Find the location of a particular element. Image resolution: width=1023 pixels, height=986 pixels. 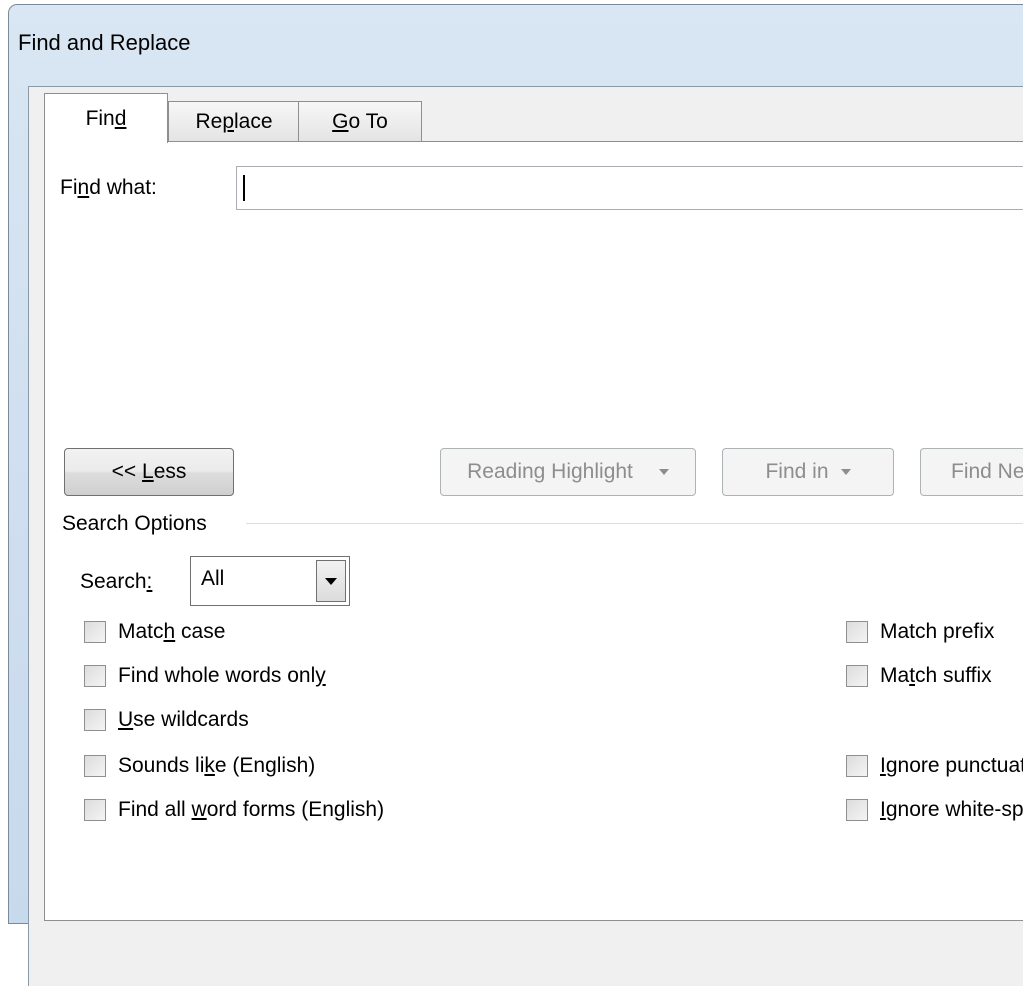

sounds-like-label: Sounds like (English) is located at coordinates (217, 765).